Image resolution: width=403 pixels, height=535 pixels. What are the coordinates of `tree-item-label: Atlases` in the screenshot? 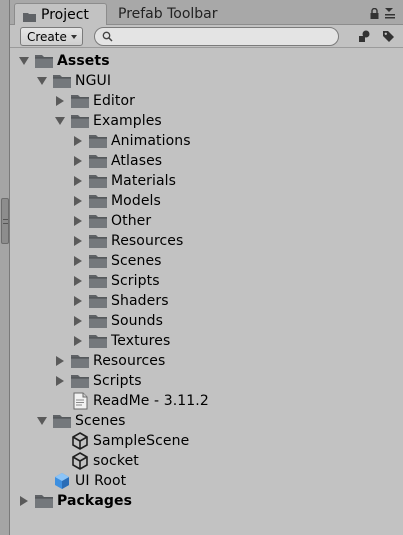 It's located at (137, 161).